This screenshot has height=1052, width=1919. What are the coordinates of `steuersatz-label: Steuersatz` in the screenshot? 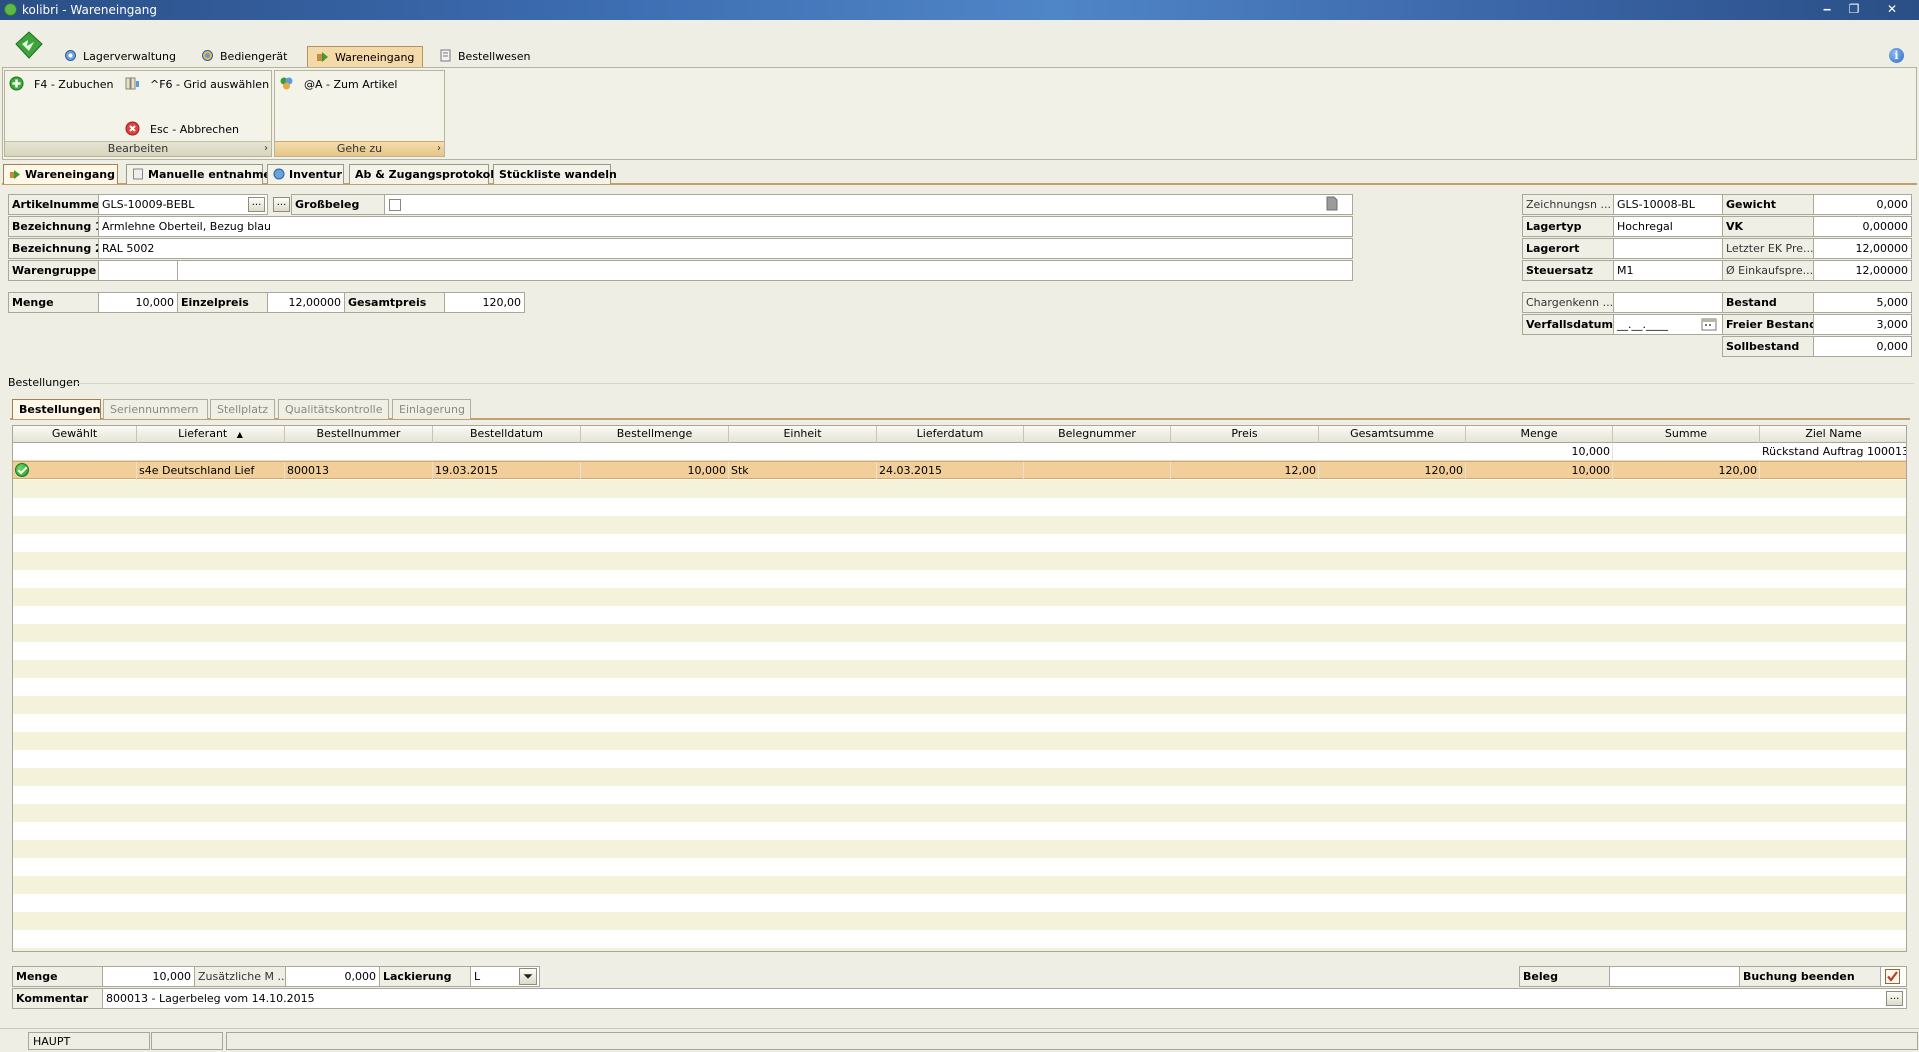 It's located at (1568, 270).